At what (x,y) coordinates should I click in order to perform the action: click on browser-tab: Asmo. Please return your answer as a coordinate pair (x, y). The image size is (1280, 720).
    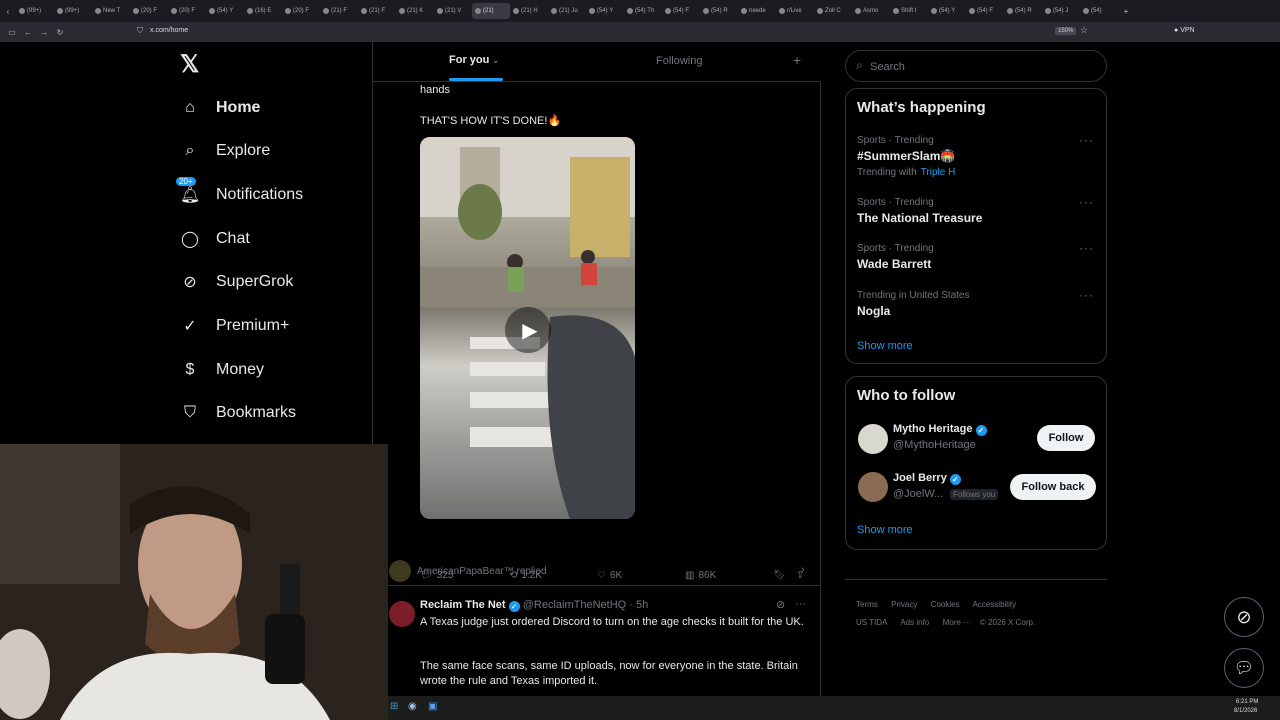
    Looking at the image, I should click on (871, 11).